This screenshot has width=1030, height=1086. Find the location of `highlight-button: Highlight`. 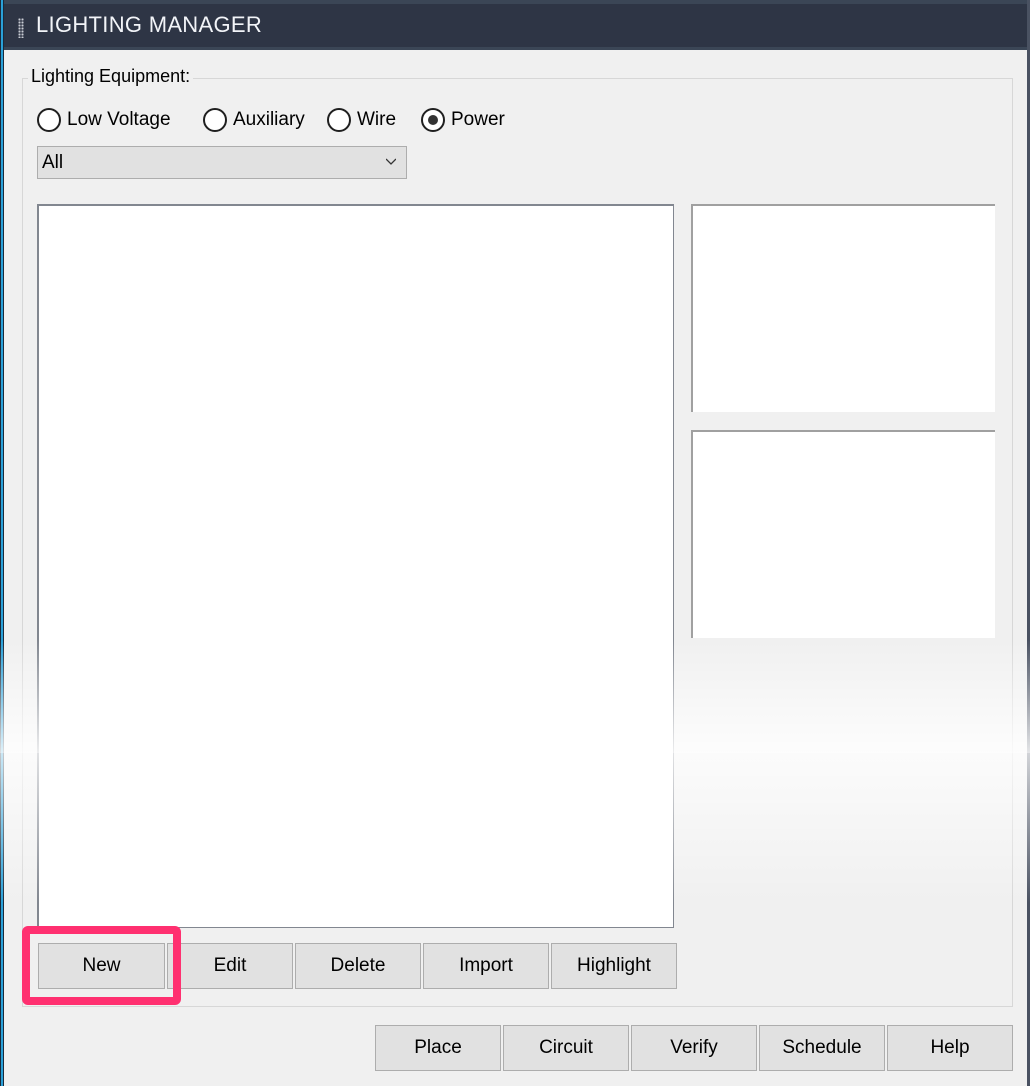

highlight-button: Highlight is located at coordinates (614, 966).